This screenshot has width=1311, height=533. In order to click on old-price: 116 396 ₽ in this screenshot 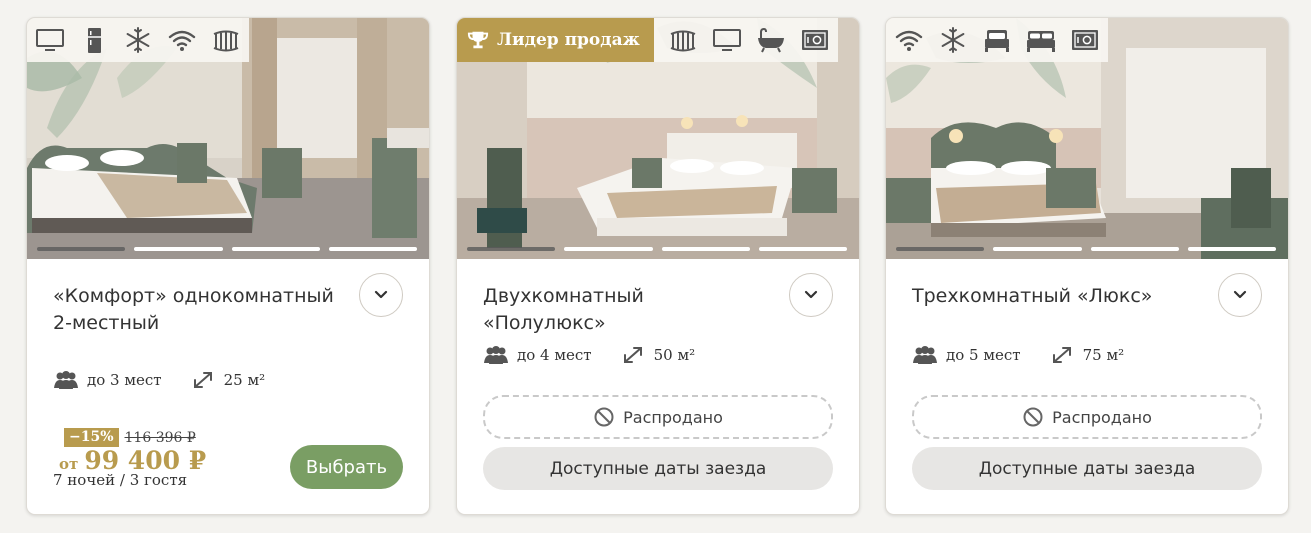, I will do `click(160, 437)`.